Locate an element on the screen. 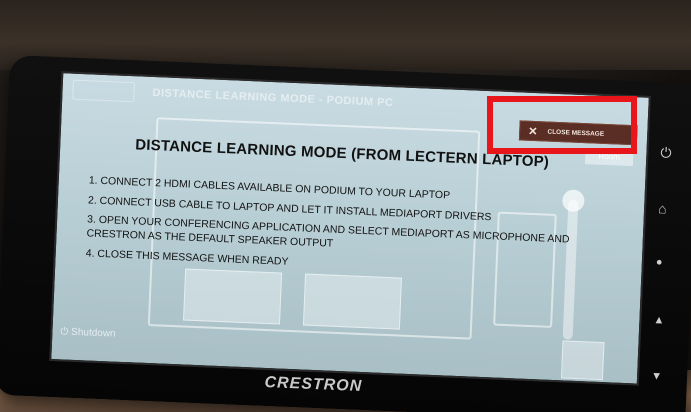 The height and width of the screenshot is (412, 691). volume-down-icon: ▼ is located at coordinates (656, 376).